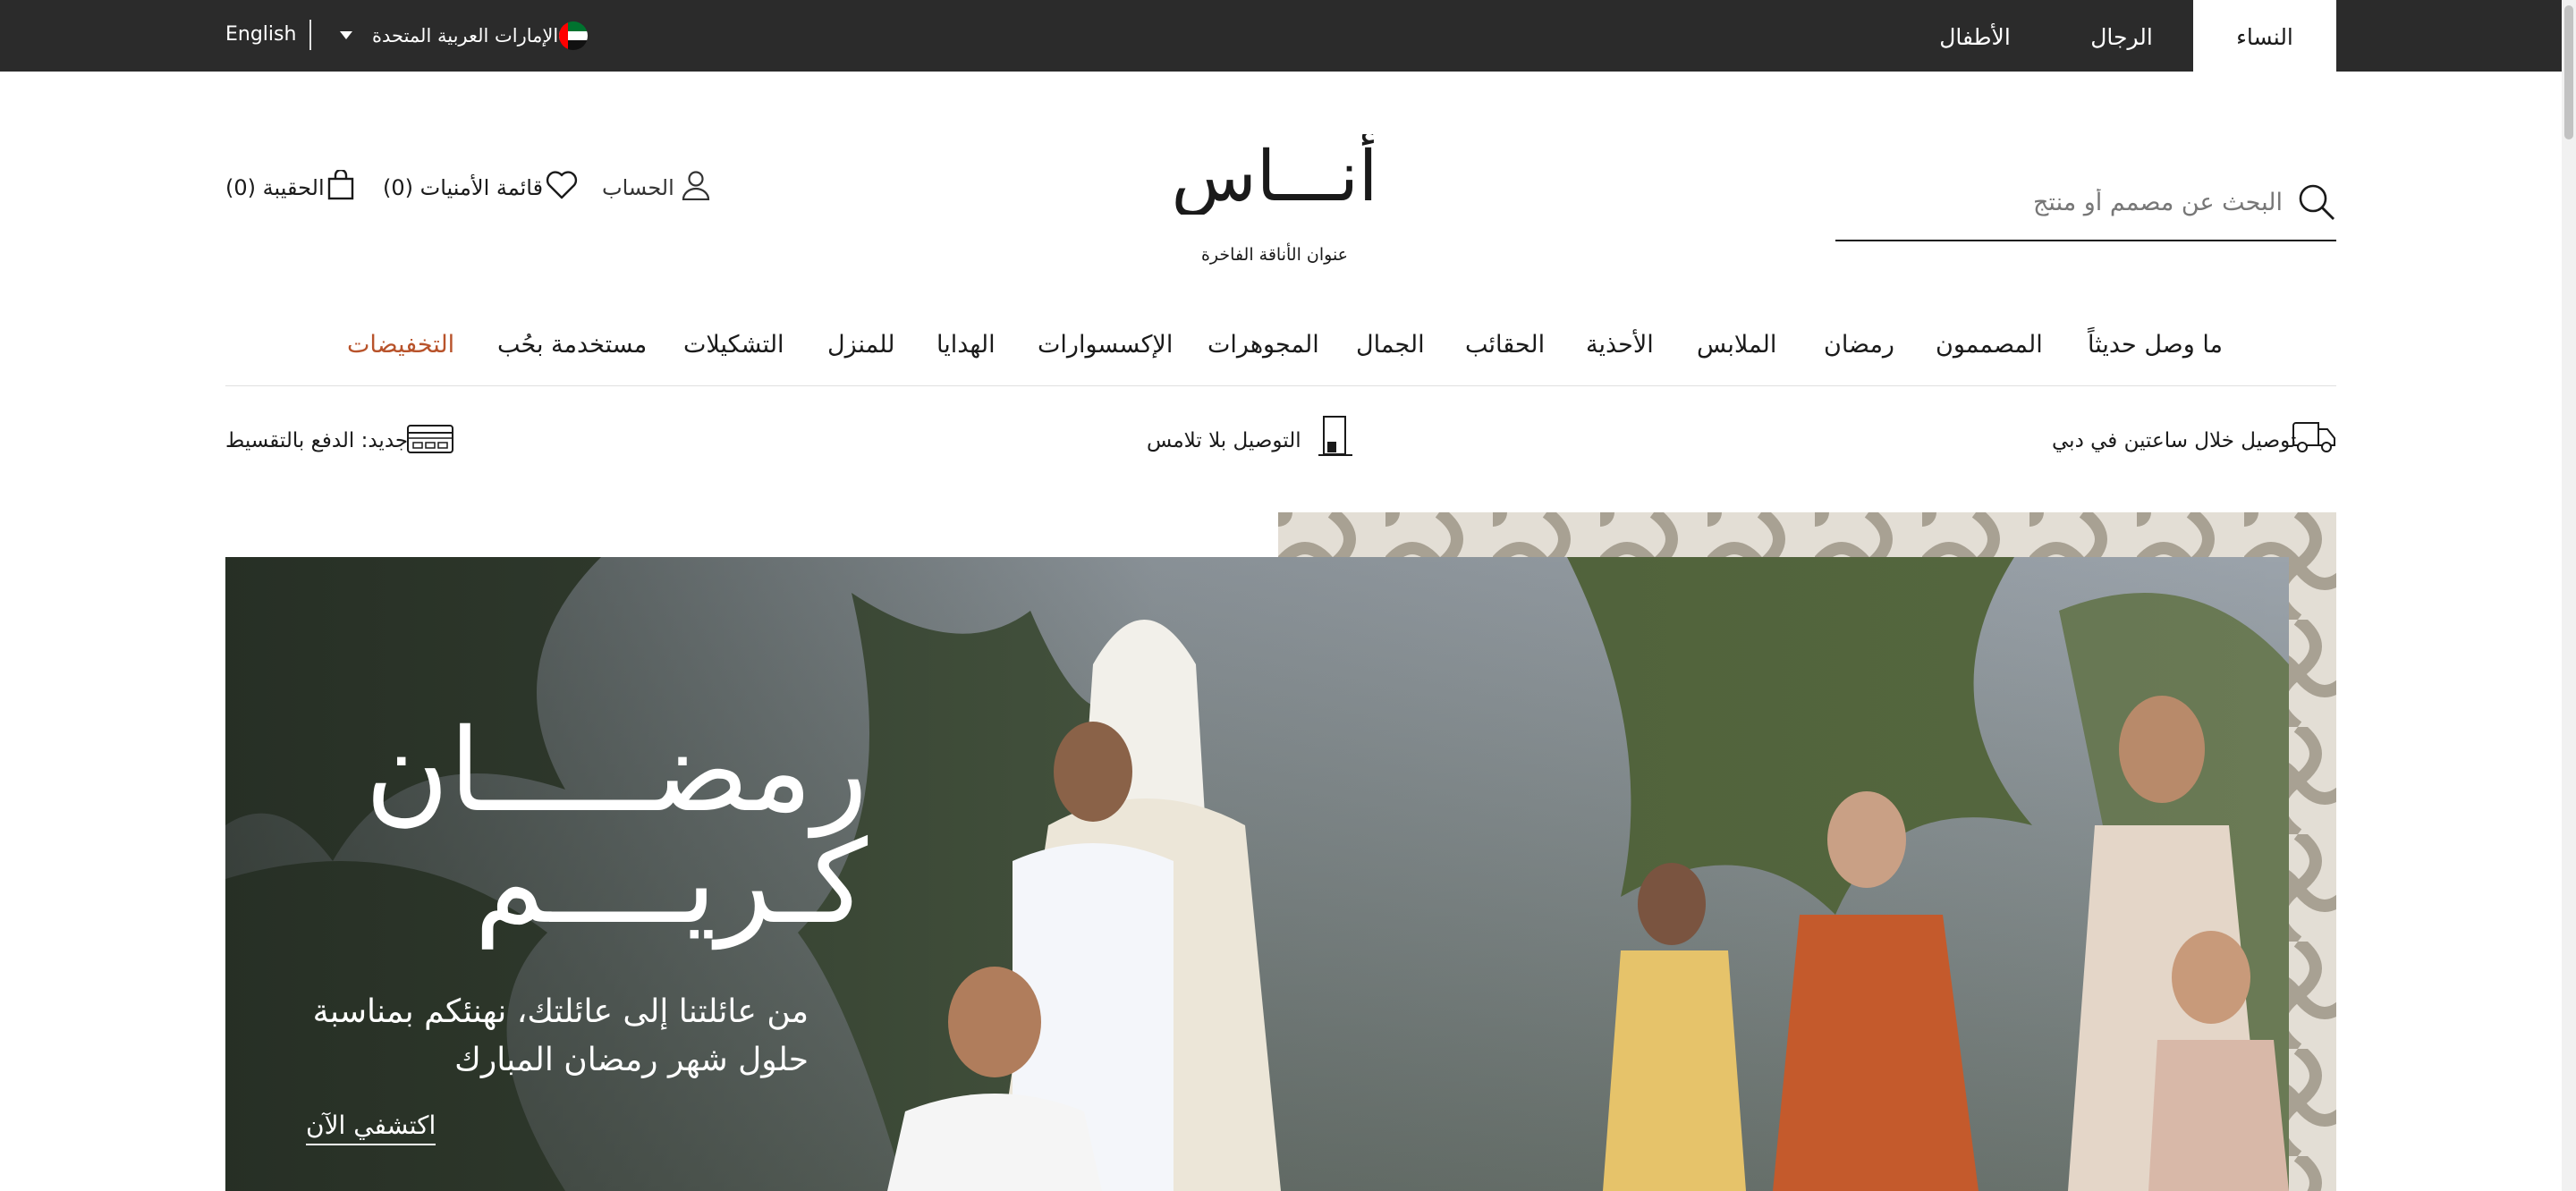 This screenshot has height=1191, width=2576. I want to click on bag-link: الحقيبة (0), so click(275, 187).